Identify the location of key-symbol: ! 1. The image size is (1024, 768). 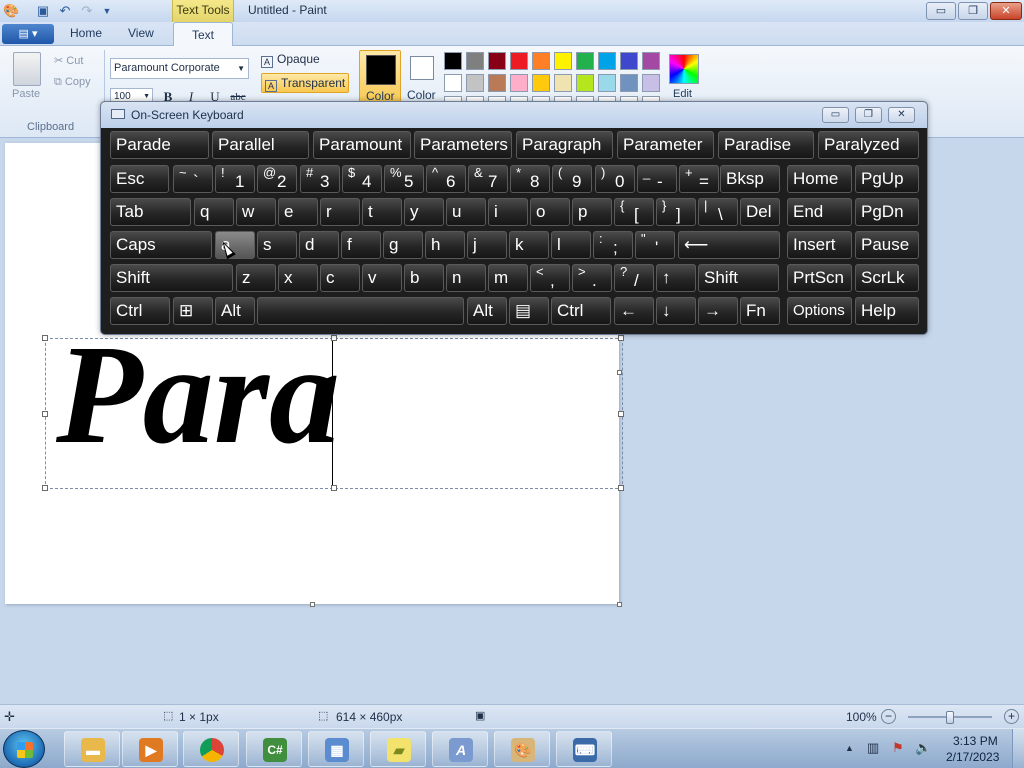
(235, 179).